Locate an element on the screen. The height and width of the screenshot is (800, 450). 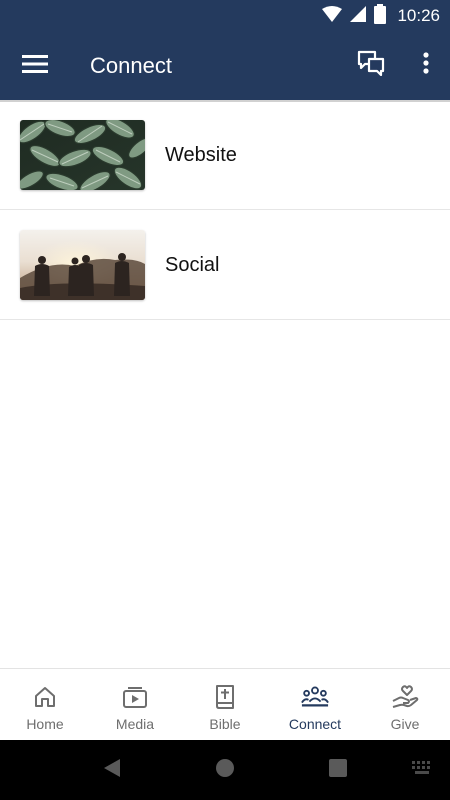
home-system-button is located at coordinates (225, 770).